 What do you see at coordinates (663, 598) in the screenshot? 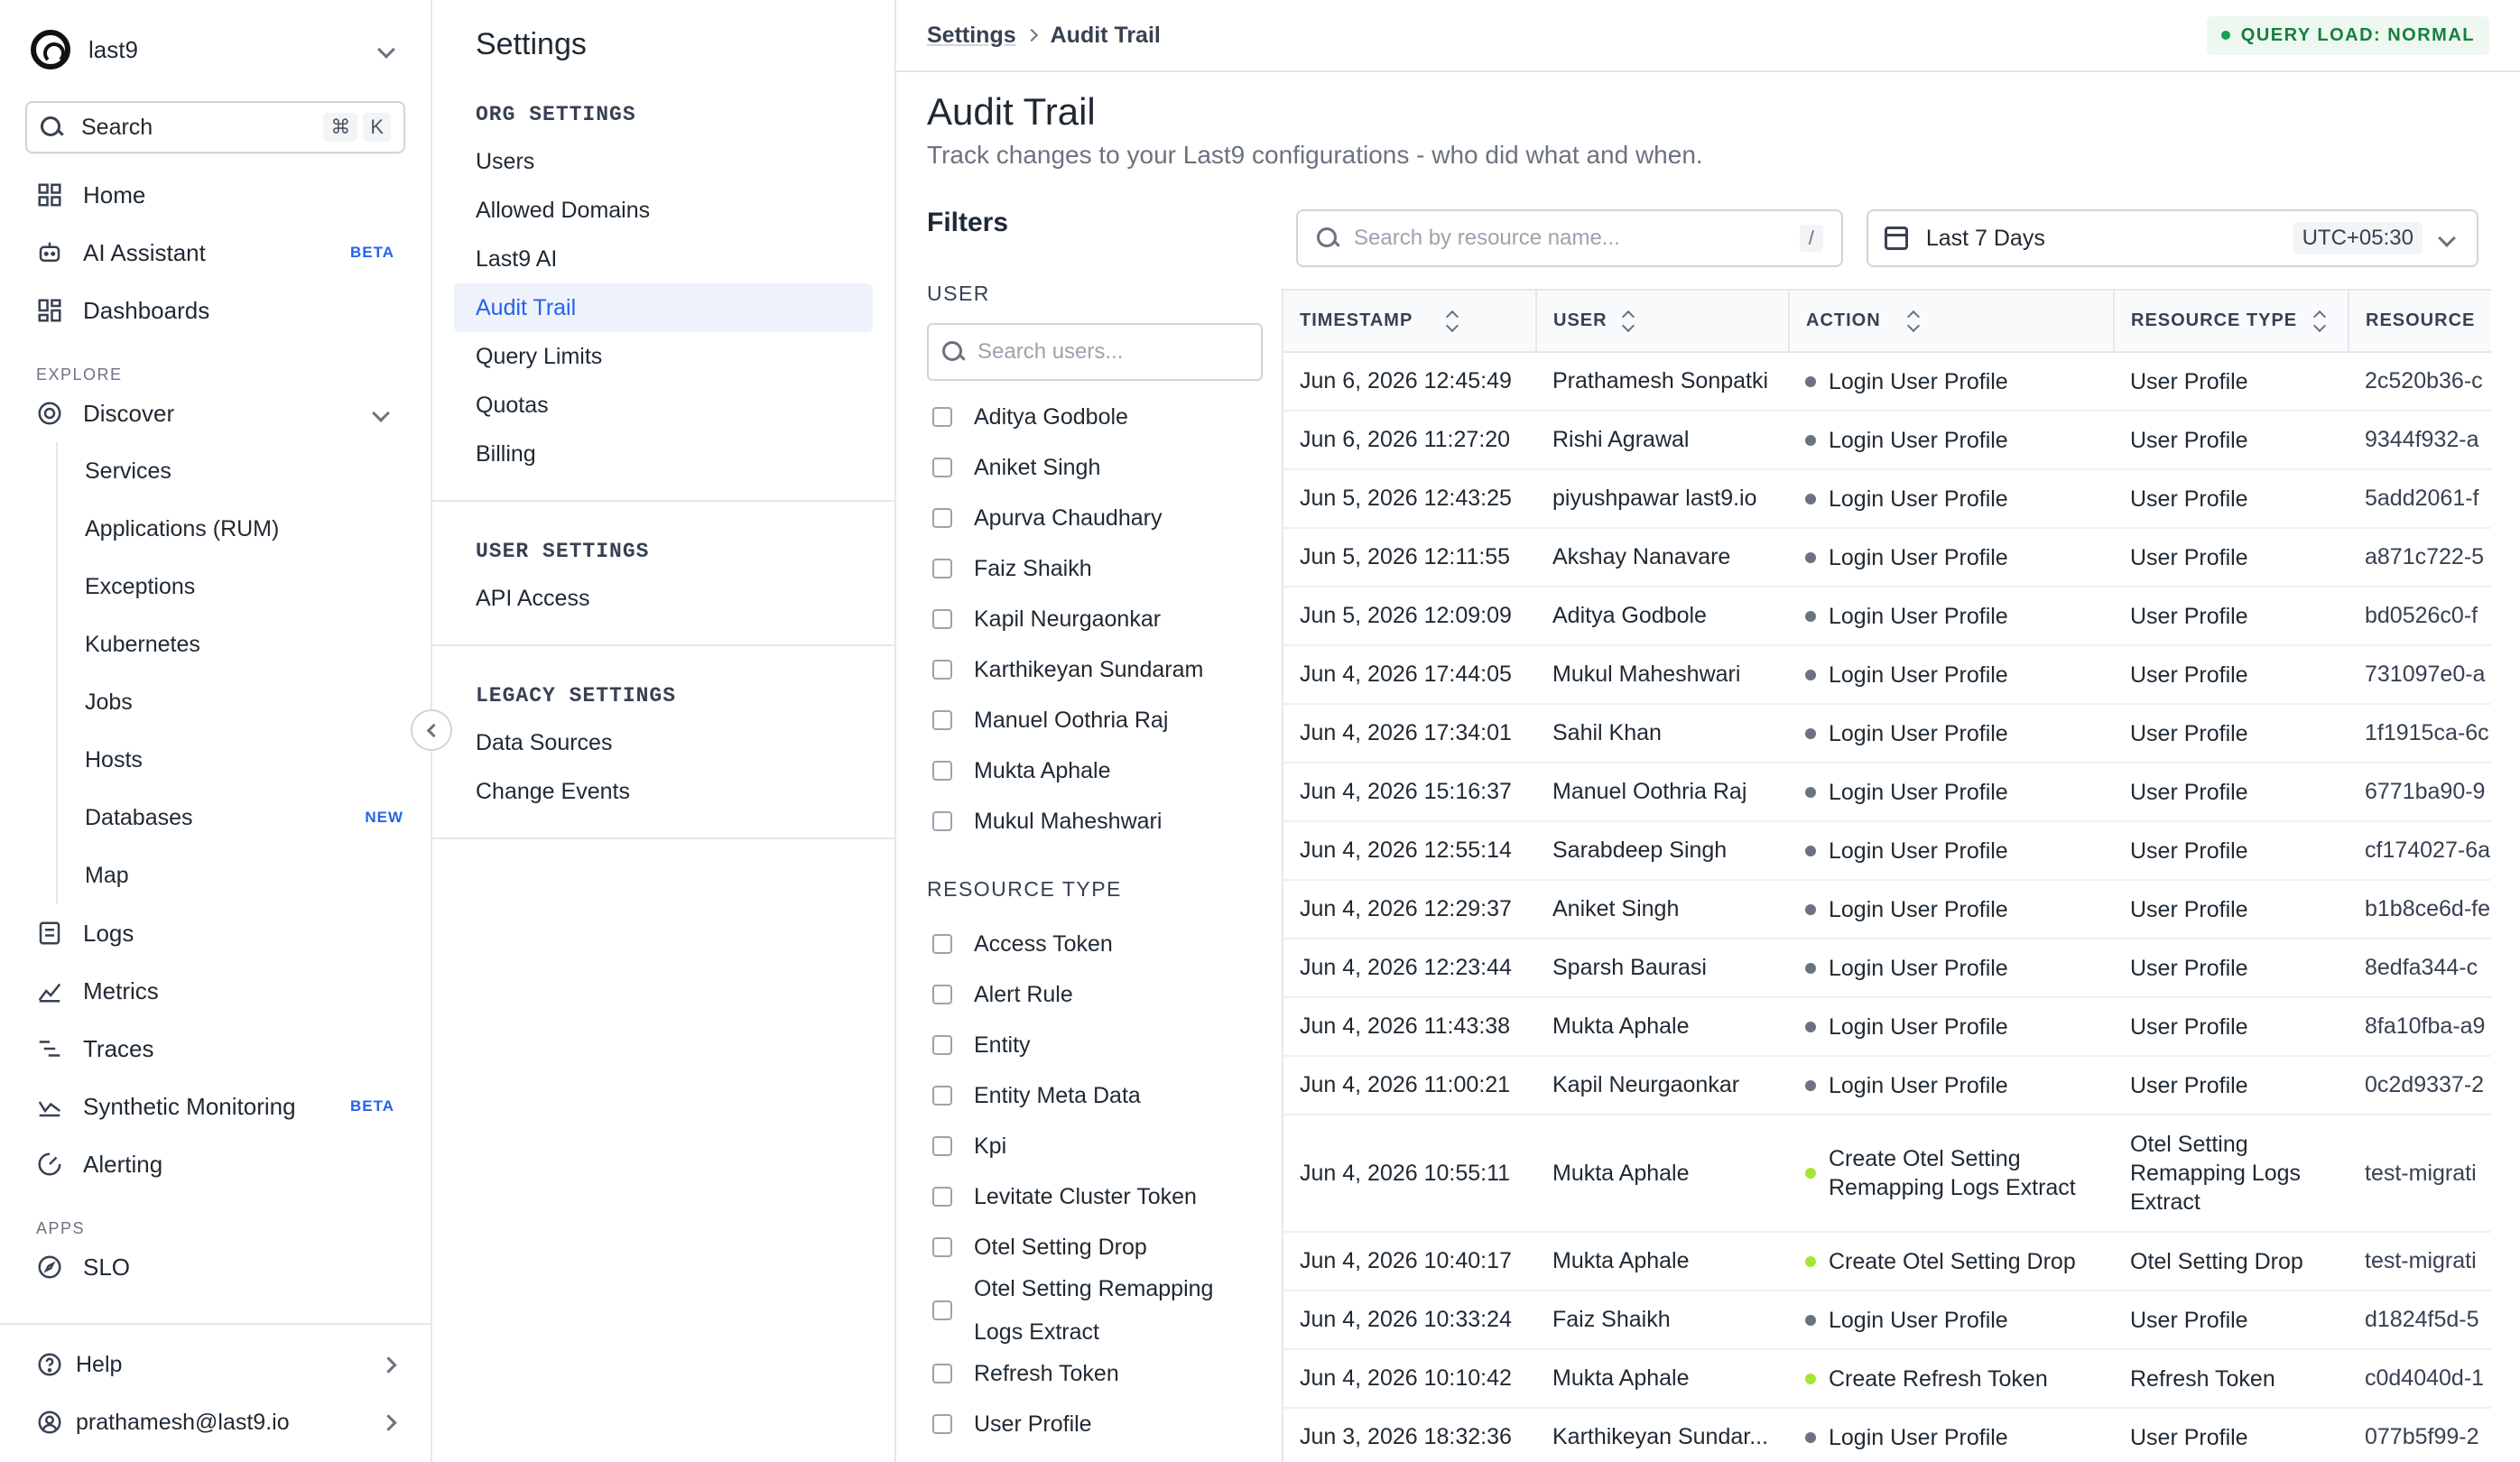
I see `settings-item-api-access: API Access` at bounding box center [663, 598].